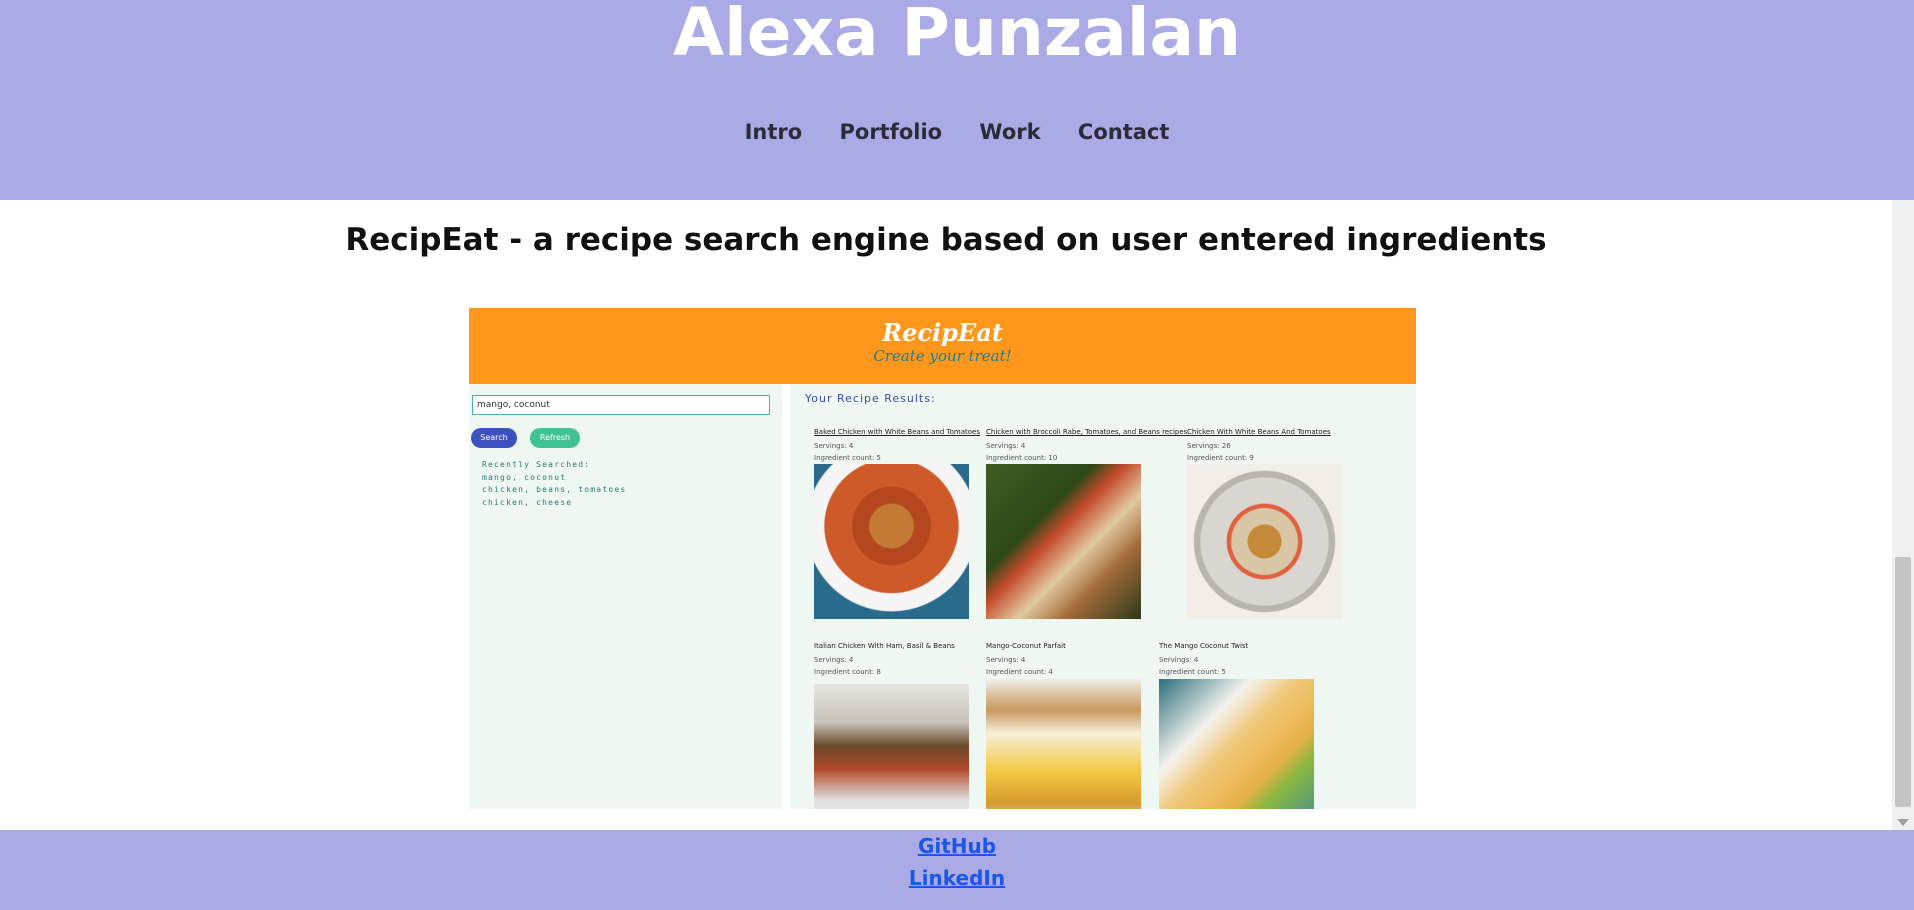 The width and height of the screenshot is (1914, 910). I want to click on screenshot-header: RecipEat Create your treat!, so click(942, 346).